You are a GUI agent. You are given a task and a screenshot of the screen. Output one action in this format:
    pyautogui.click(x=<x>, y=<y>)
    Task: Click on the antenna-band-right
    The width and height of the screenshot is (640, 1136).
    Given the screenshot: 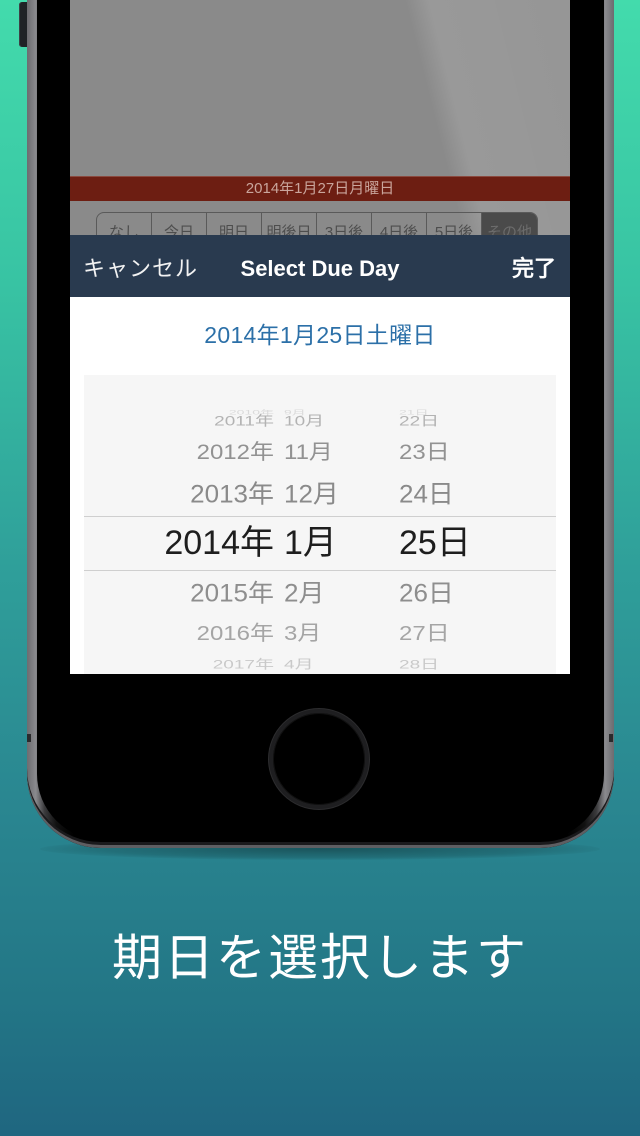 What is the action you would take?
    pyautogui.click(x=611, y=738)
    